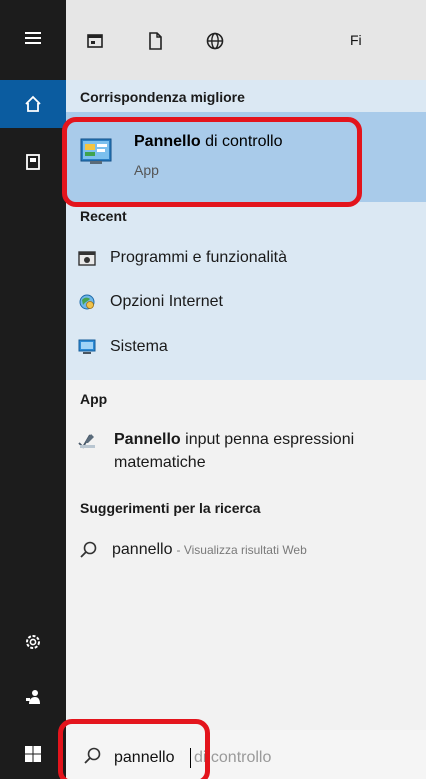 This screenshot has width=426, height=779. What do you see at coordinates (248, 347) in the screenshot?
I see `recent-item-system: Sistema` at bounding box center [248, 347].